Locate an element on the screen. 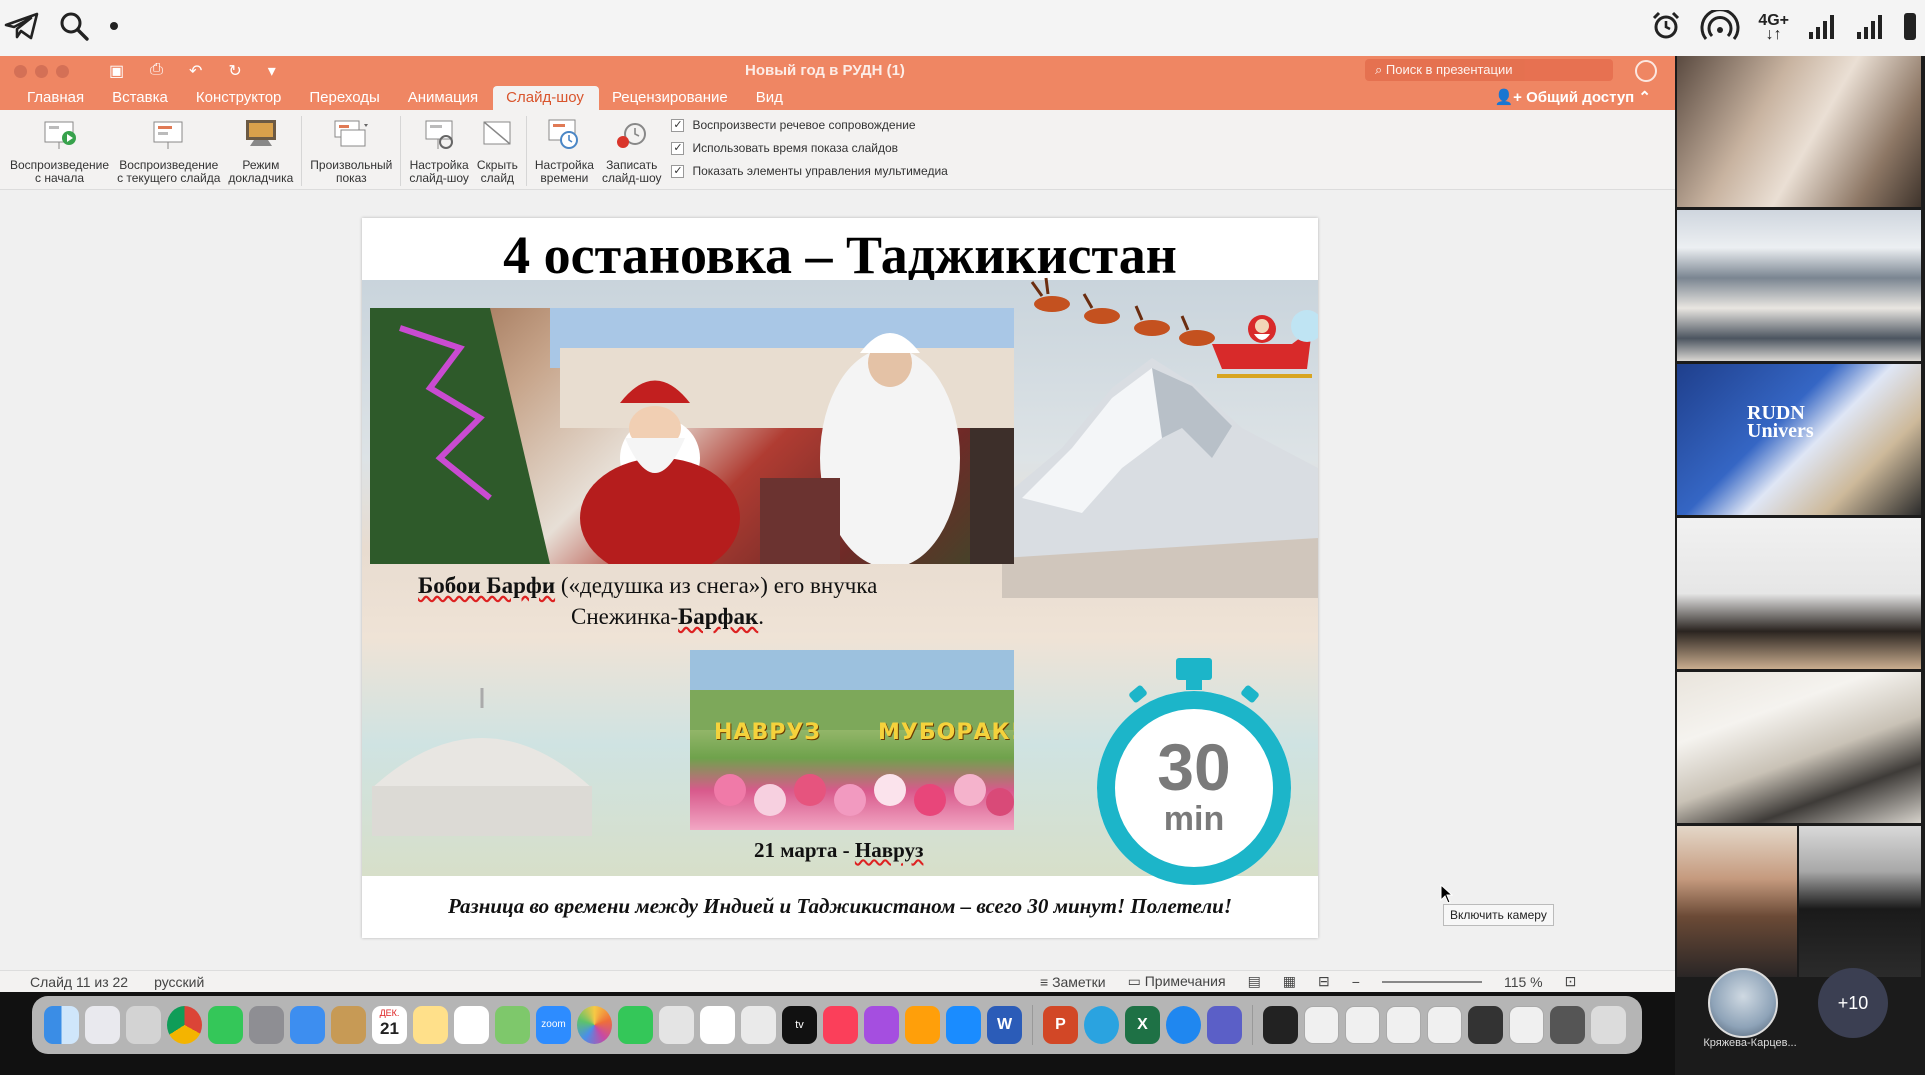 Image resolution: width=1925 pixels, height=1075 pixels. trash-icon is located at coordinates (1608, 1025).